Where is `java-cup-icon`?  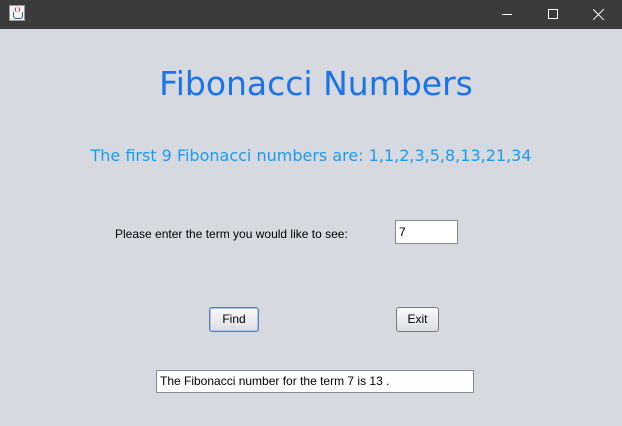
java-cup-icon is located at coordinates (17, 13).